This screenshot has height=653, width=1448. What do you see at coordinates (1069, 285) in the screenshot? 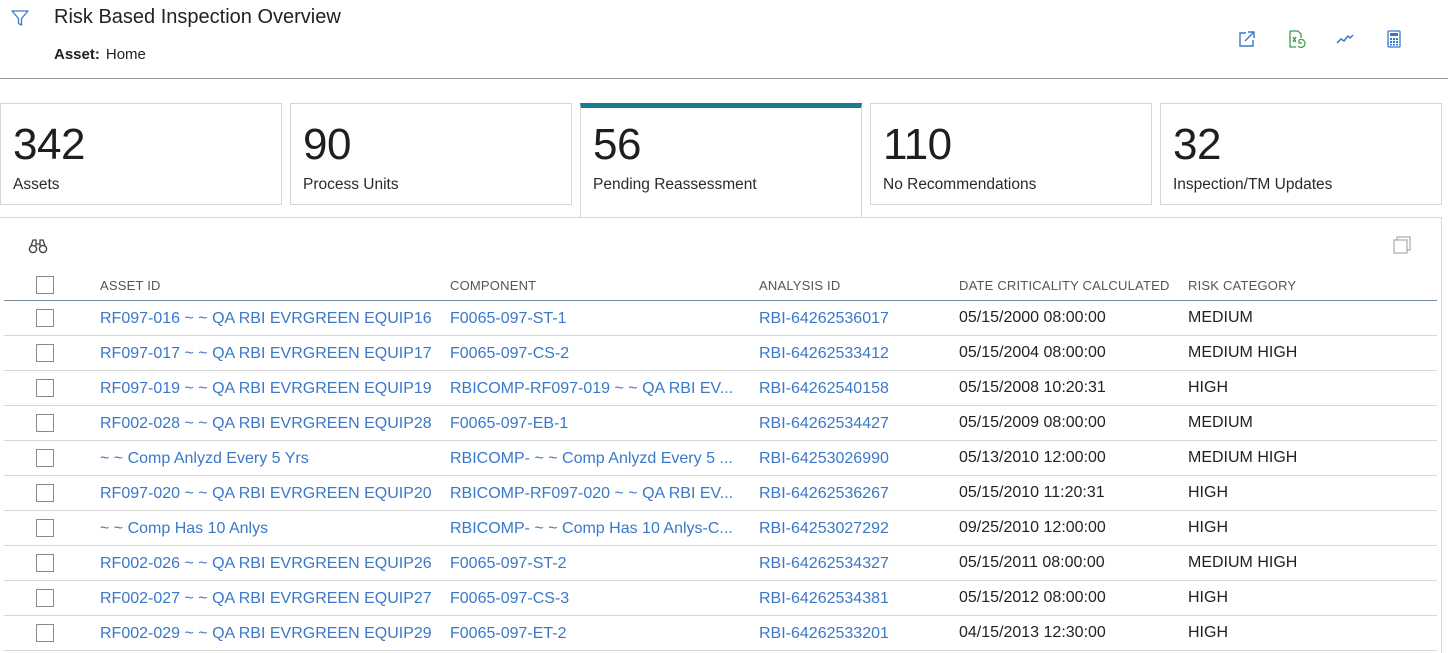
I see `col-header-date-criticality: DATE CRITICALITY CALCULATED` at bounding box center [1069, 285].